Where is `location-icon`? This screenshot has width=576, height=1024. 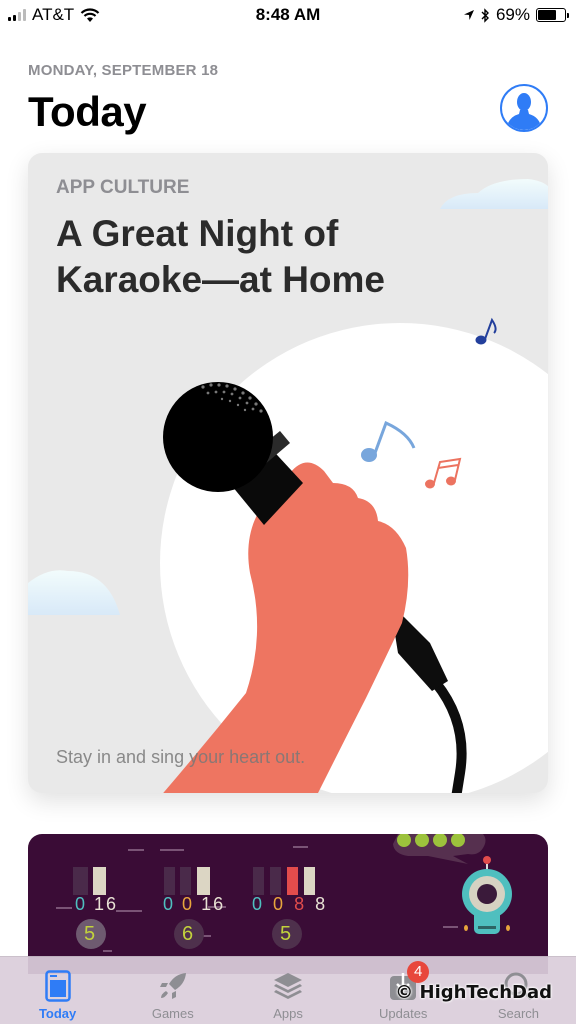
location-icon is located at coordinates (468, 15).